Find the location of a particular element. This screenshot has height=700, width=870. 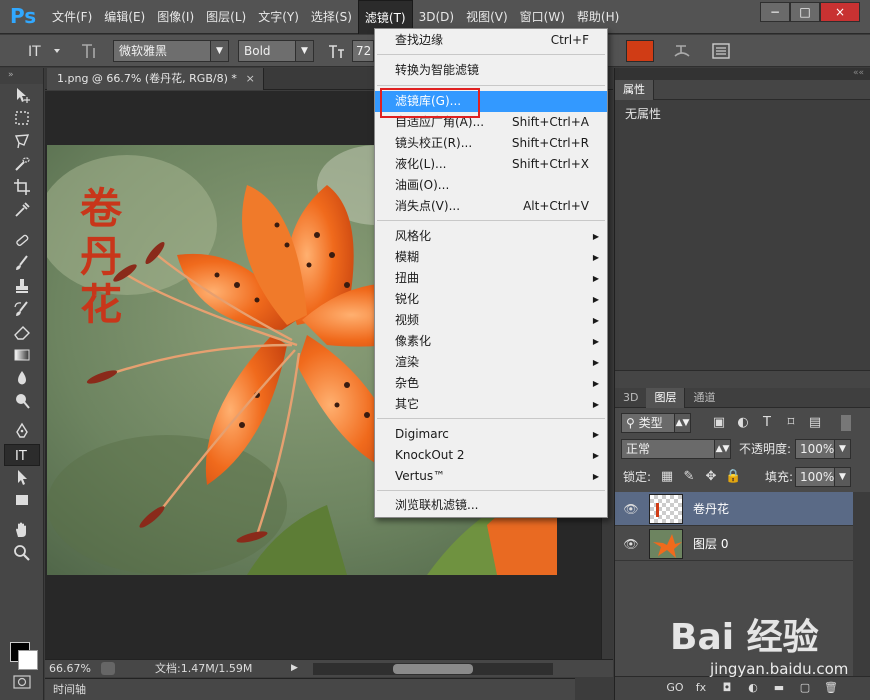

warp-text-icon is located at coordinates (682, 51).